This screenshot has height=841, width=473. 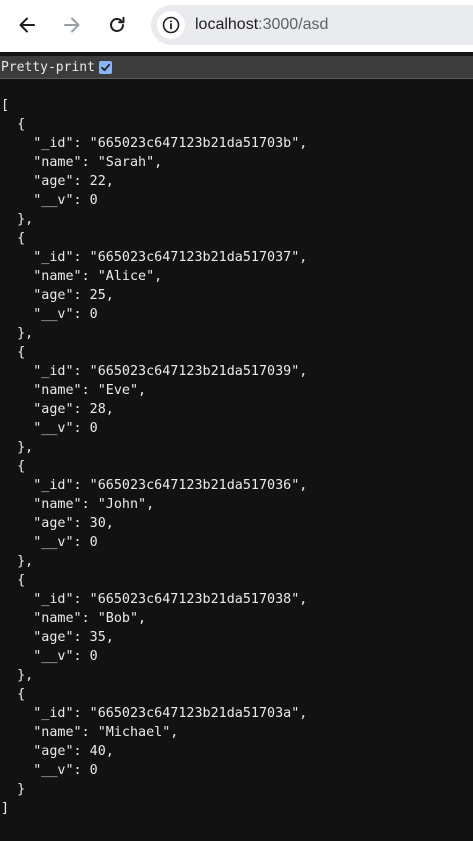 I want to click on pretty-print-label: Pretty-print, so click(x=48, y=67).